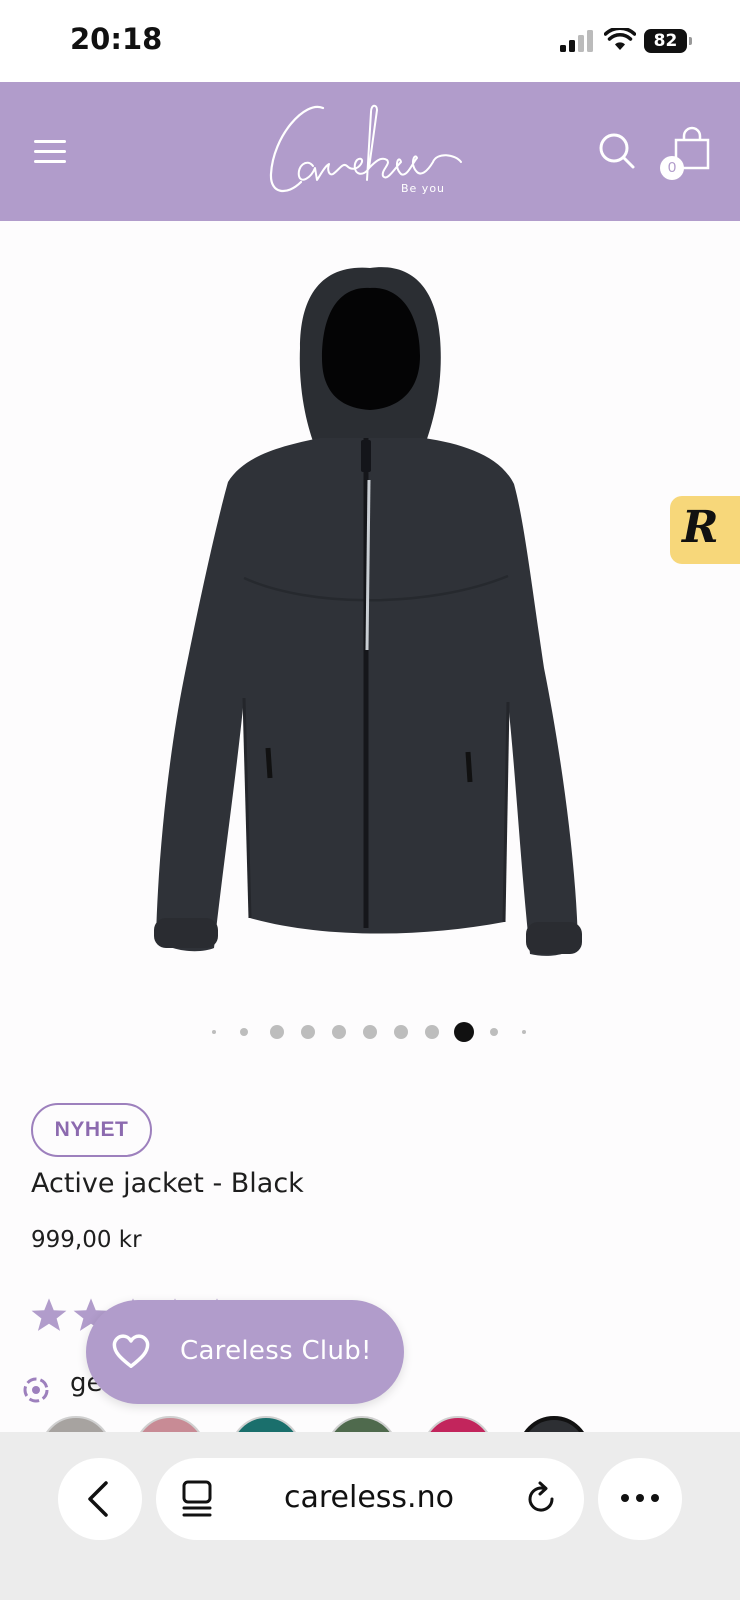 Image resolution: width=740 pixels, height=1600 pixels. What do you see at coordinates (370, 41) in the screenshot?
I see `status-bar: 20:18 82` at bounding box center [370, 41].